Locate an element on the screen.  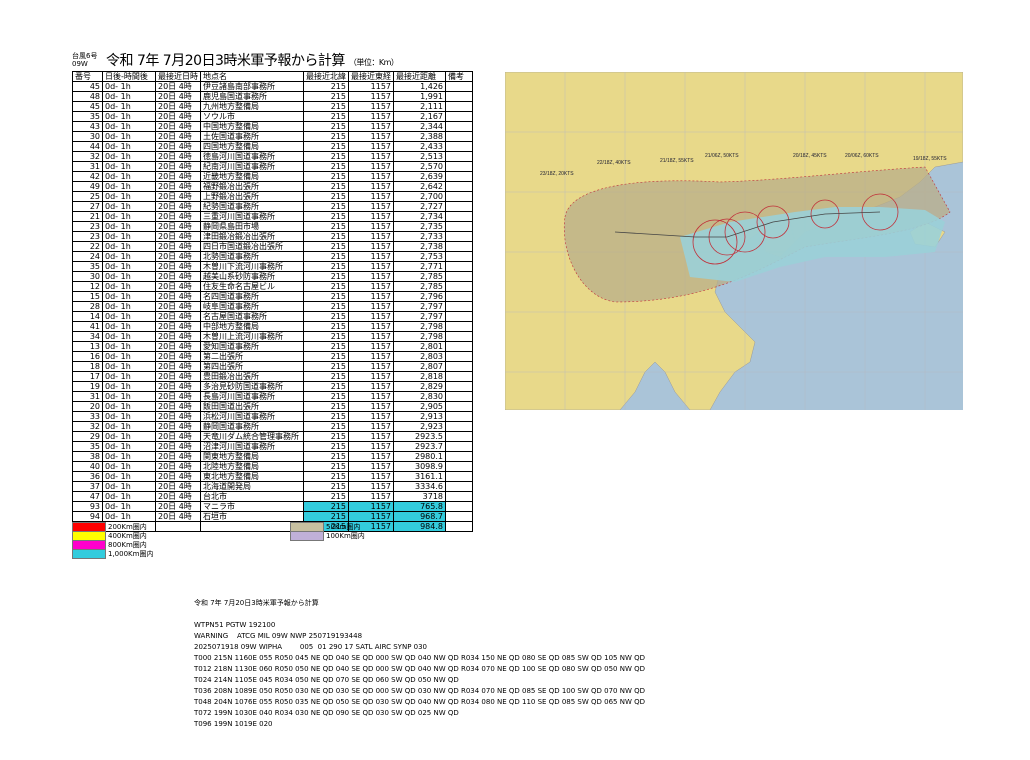
table-cell: 四国地方整備局 is located at coordinates (252, 146).